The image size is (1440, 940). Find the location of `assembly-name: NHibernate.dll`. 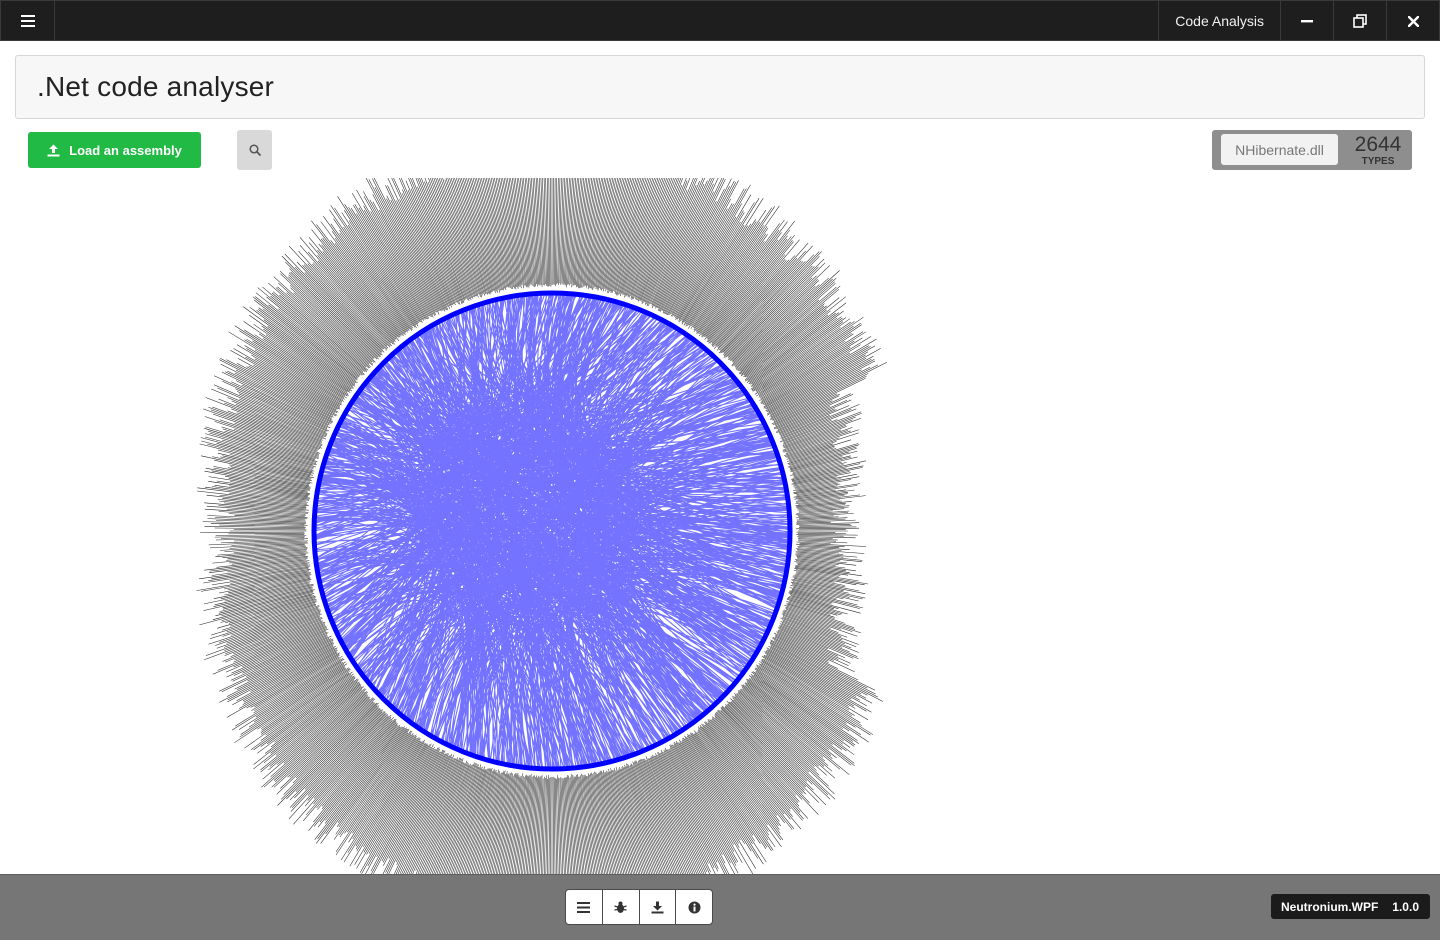

assembly-name: NHibernate.dll is located at coordinates (1279, 149).